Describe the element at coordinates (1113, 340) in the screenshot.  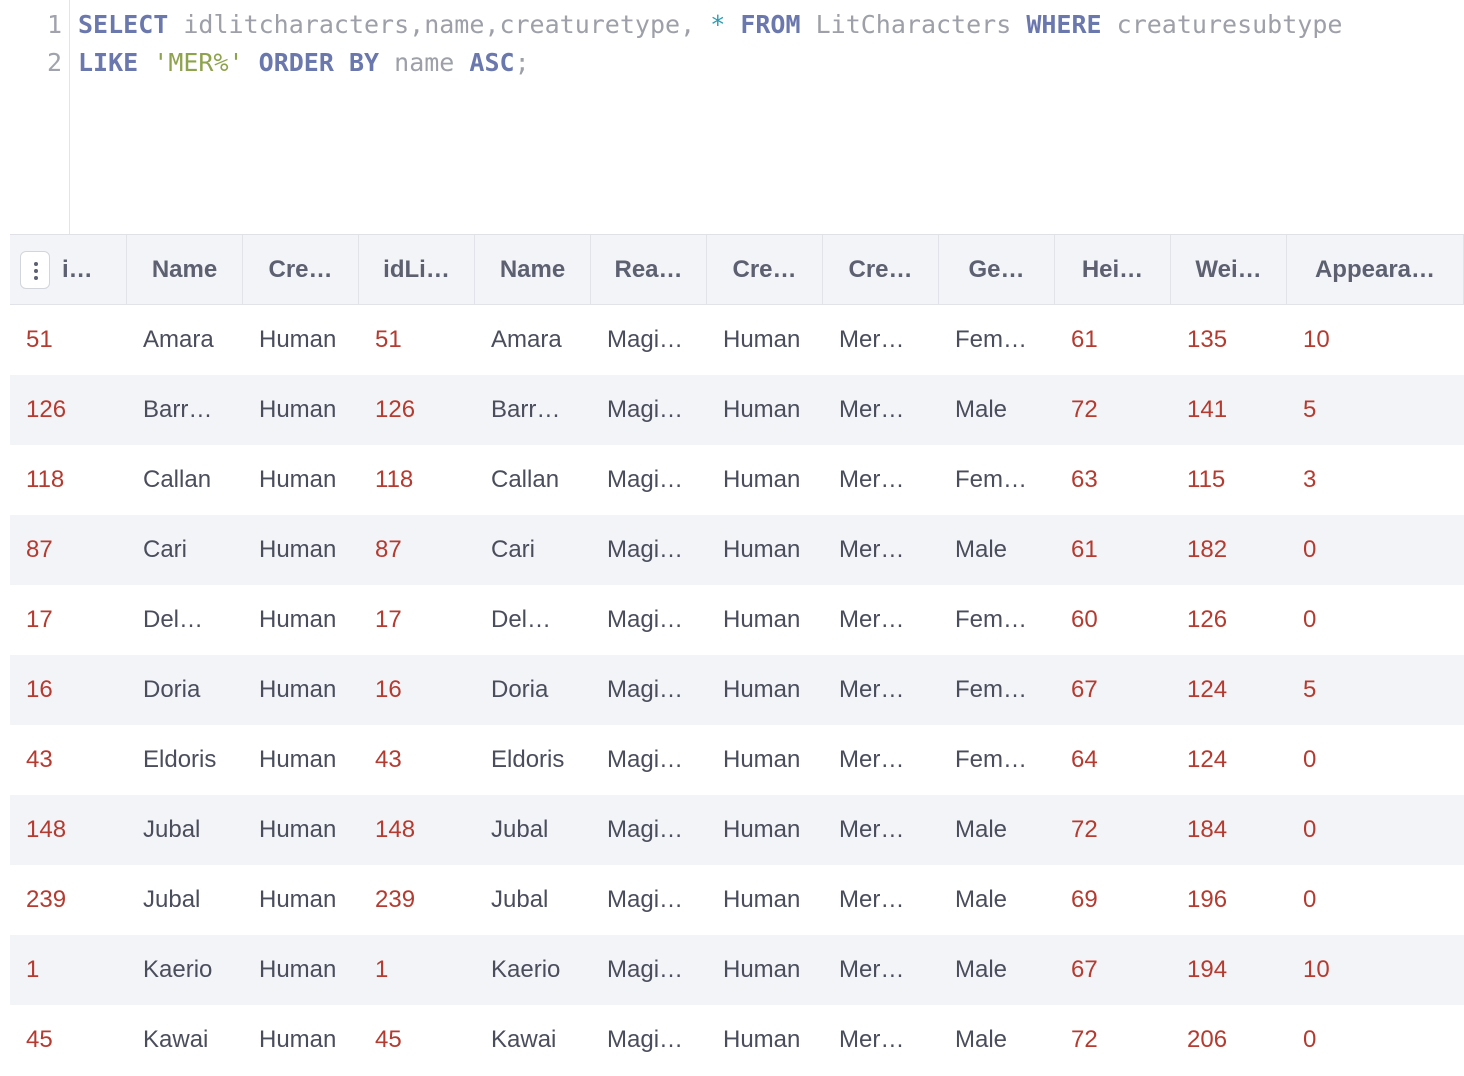
I see `table-cell: 61` at that location.